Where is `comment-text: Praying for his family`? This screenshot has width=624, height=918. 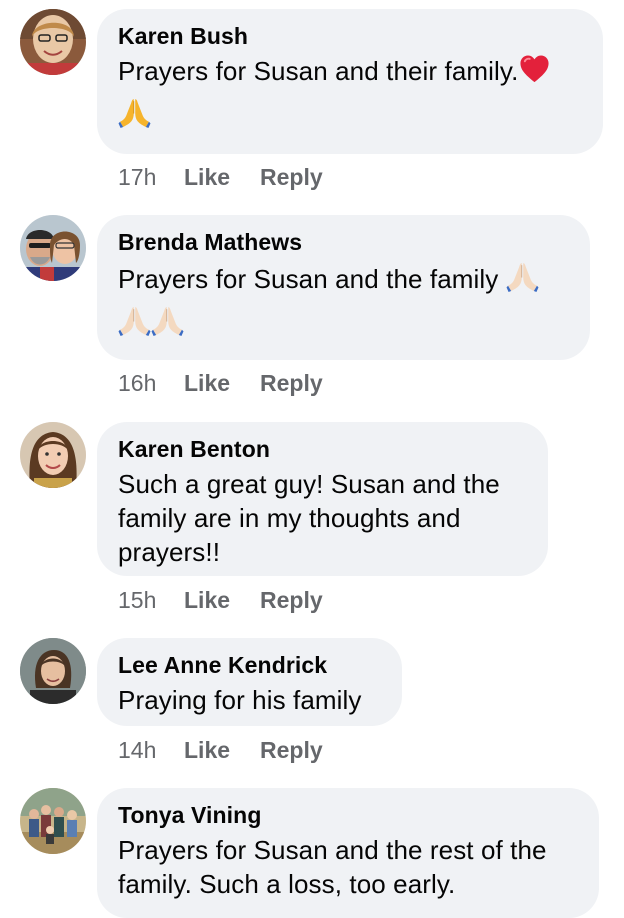
comment-text: Praying for his family is located at coordinates (240, 700).